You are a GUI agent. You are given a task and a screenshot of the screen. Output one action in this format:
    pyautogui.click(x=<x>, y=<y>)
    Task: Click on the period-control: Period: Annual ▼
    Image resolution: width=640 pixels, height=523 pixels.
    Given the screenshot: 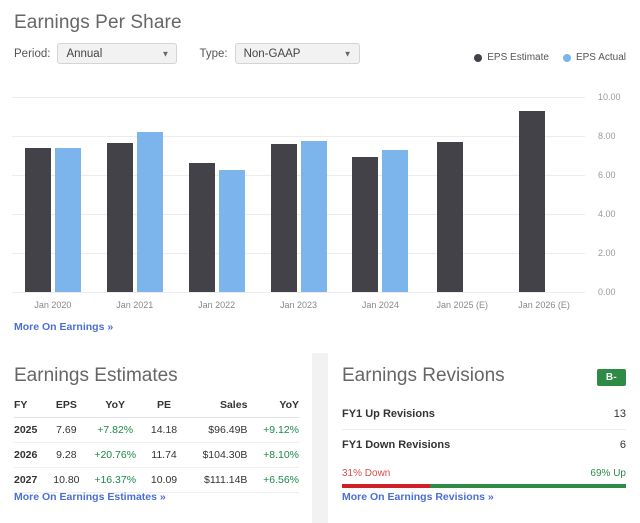 What is the action you would take?
    pyautogui.click(x=96, y=53)
    